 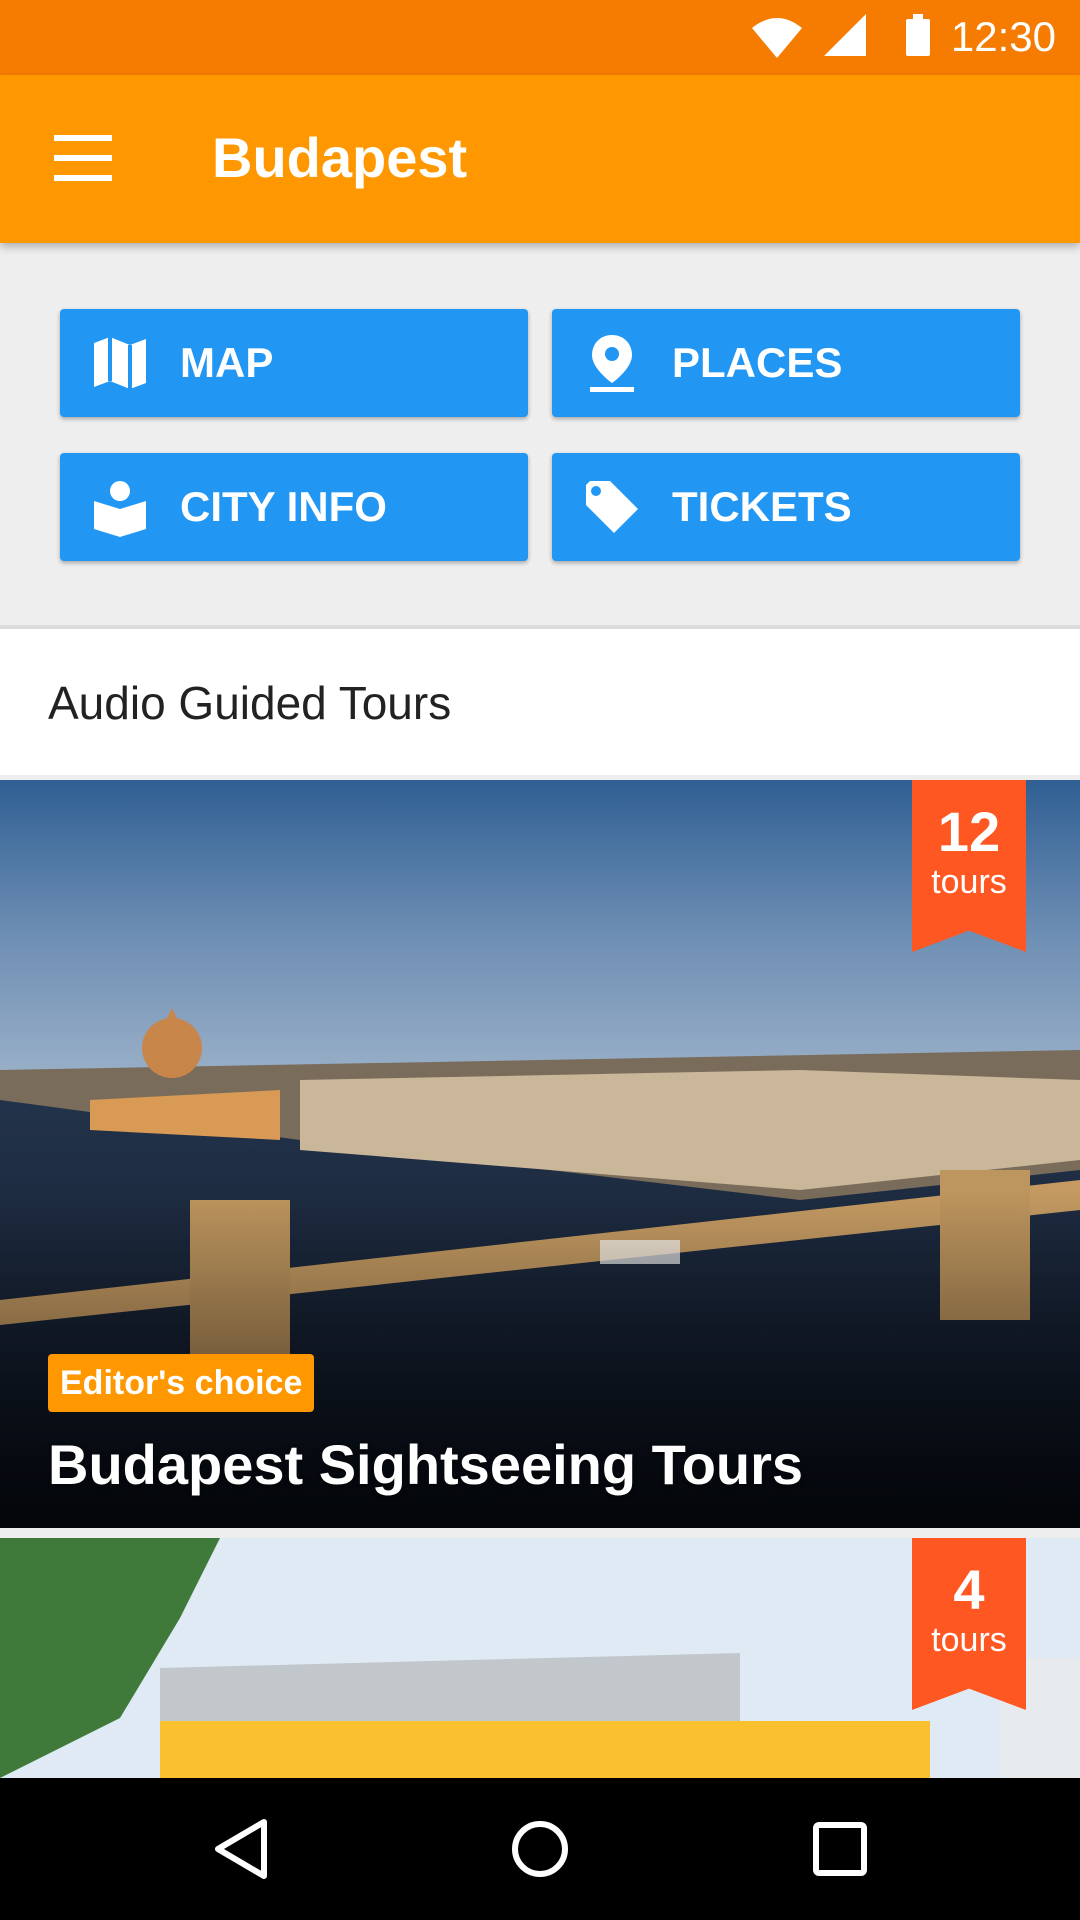 I want to click on map-button-label: MAP, so click(x=227, y=362).